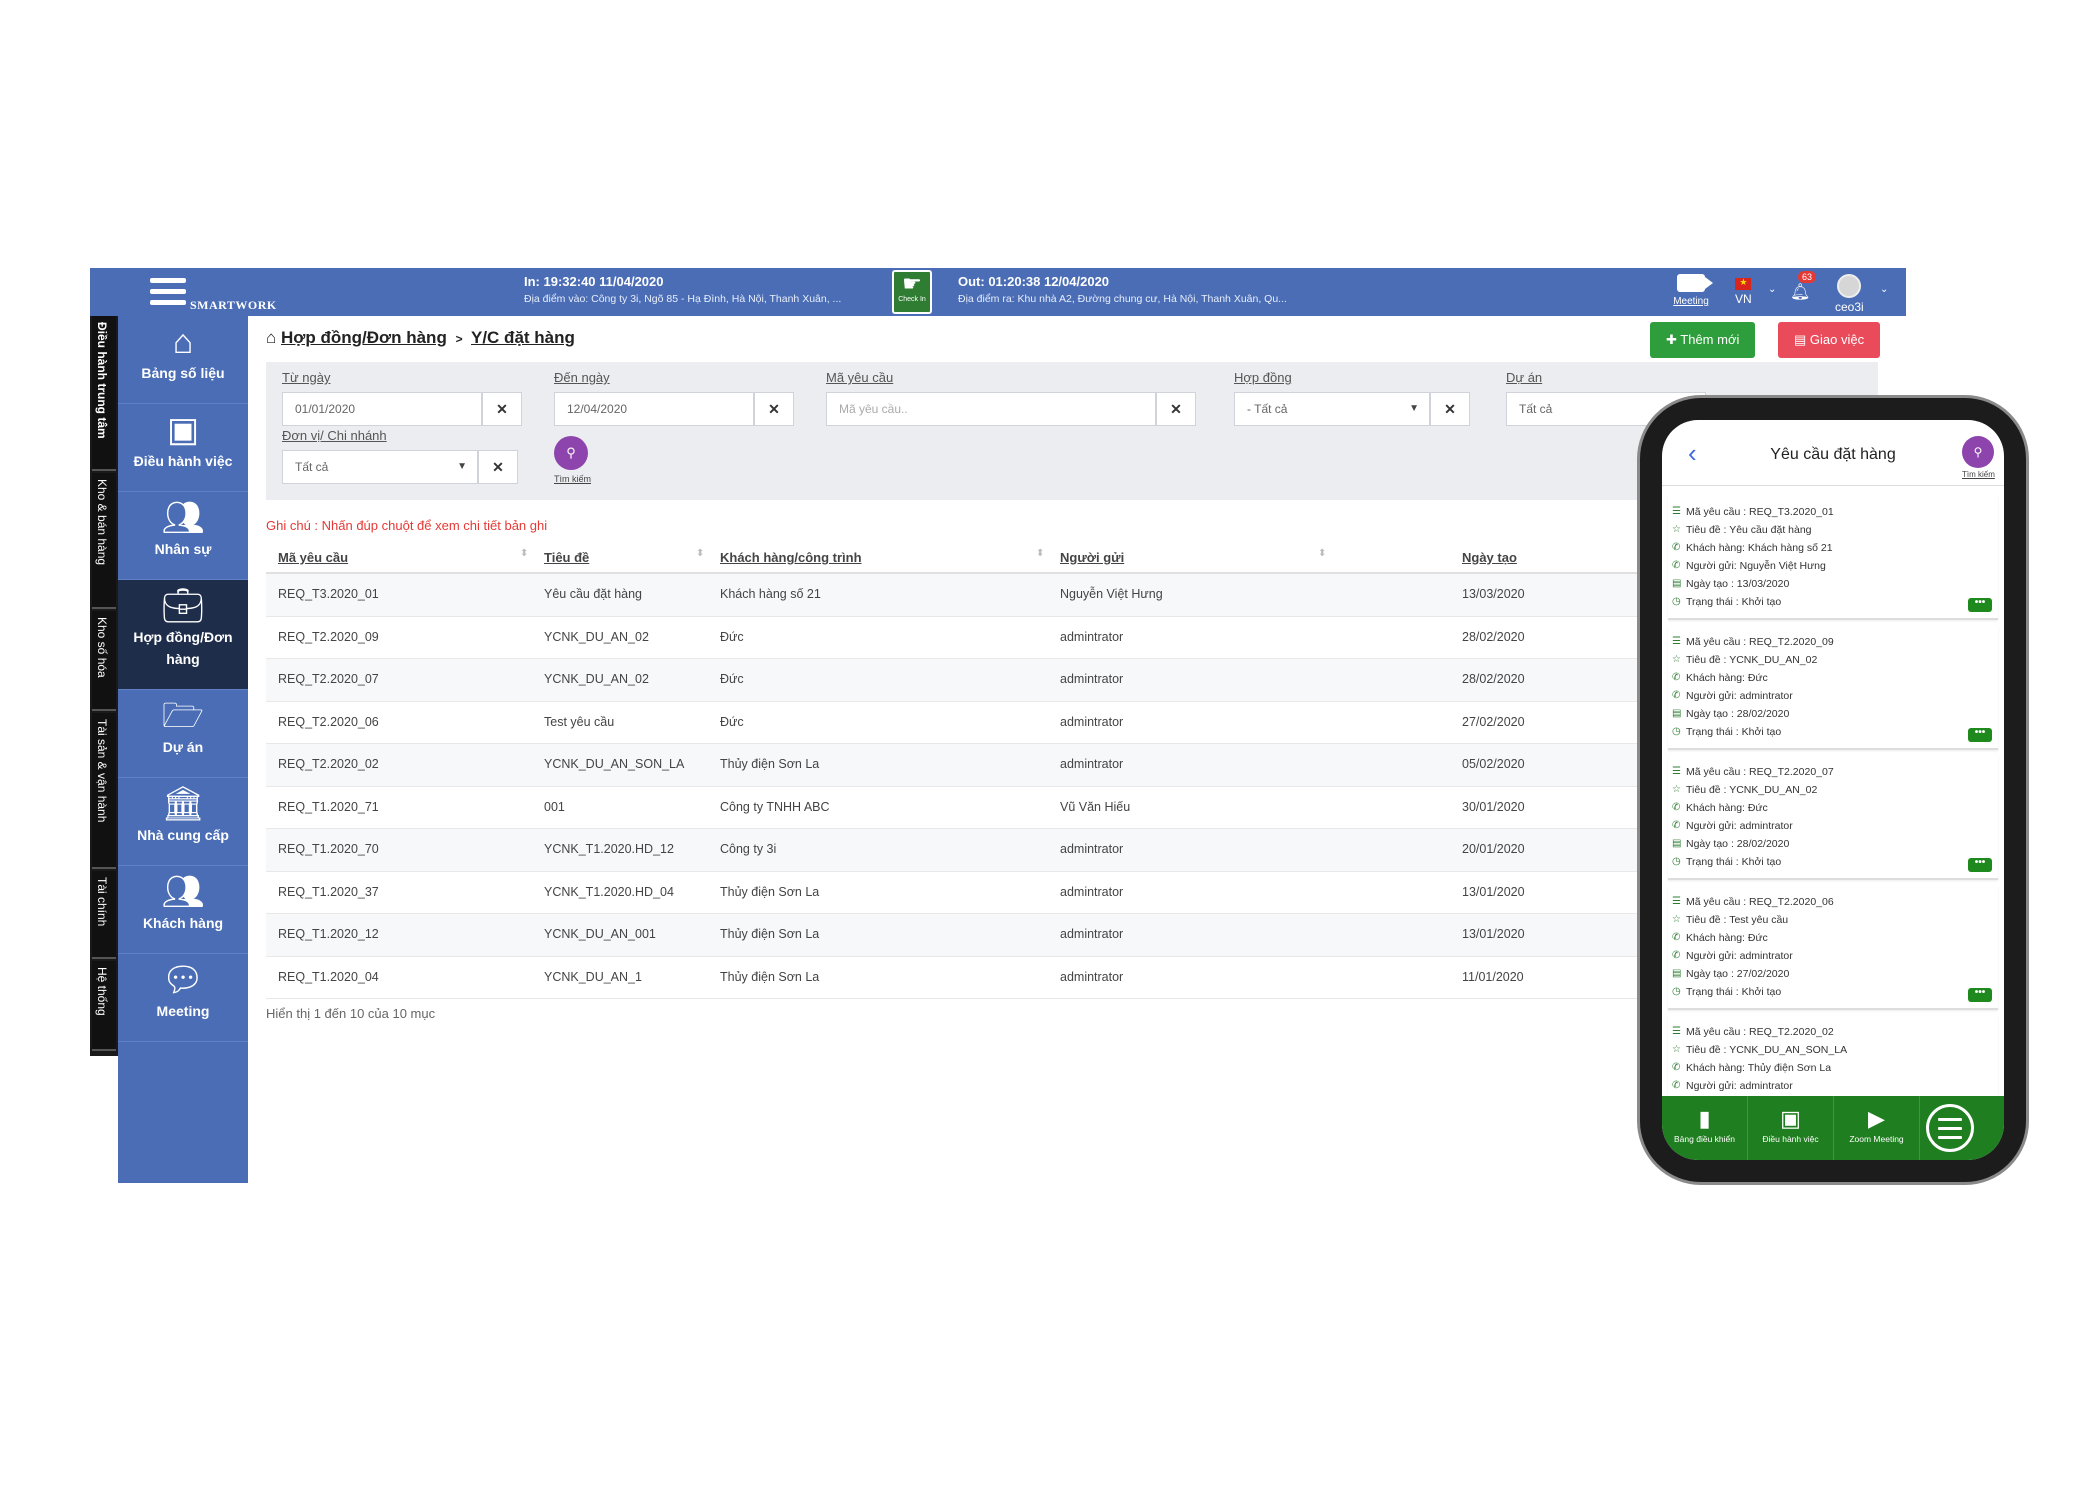 This screenshot has width=2100, height=1500. What do you see at coordinates (183, 734) in the screenshot?
I see `sidebar-item-projects: 🗁 Dự án` at bounding box center [183, 734].